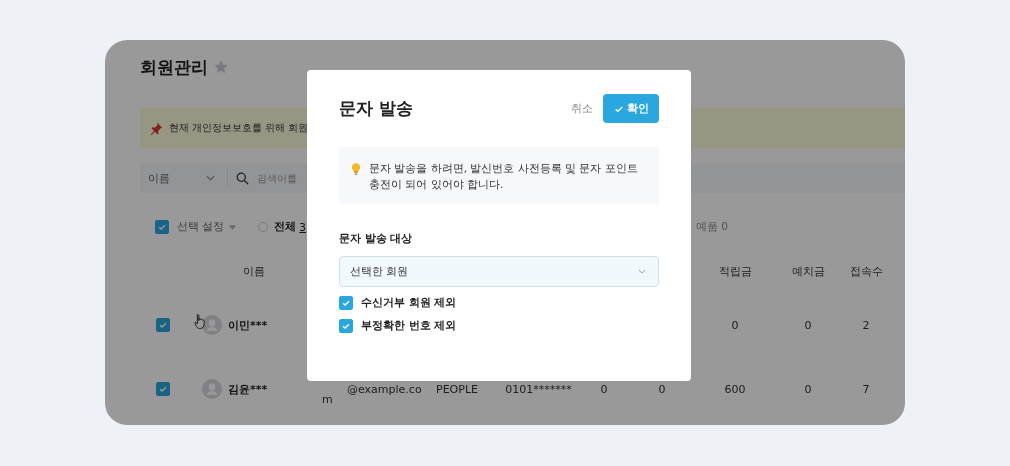  I want to click on target-dropdown: 선택한 회원, so click(499, 271).